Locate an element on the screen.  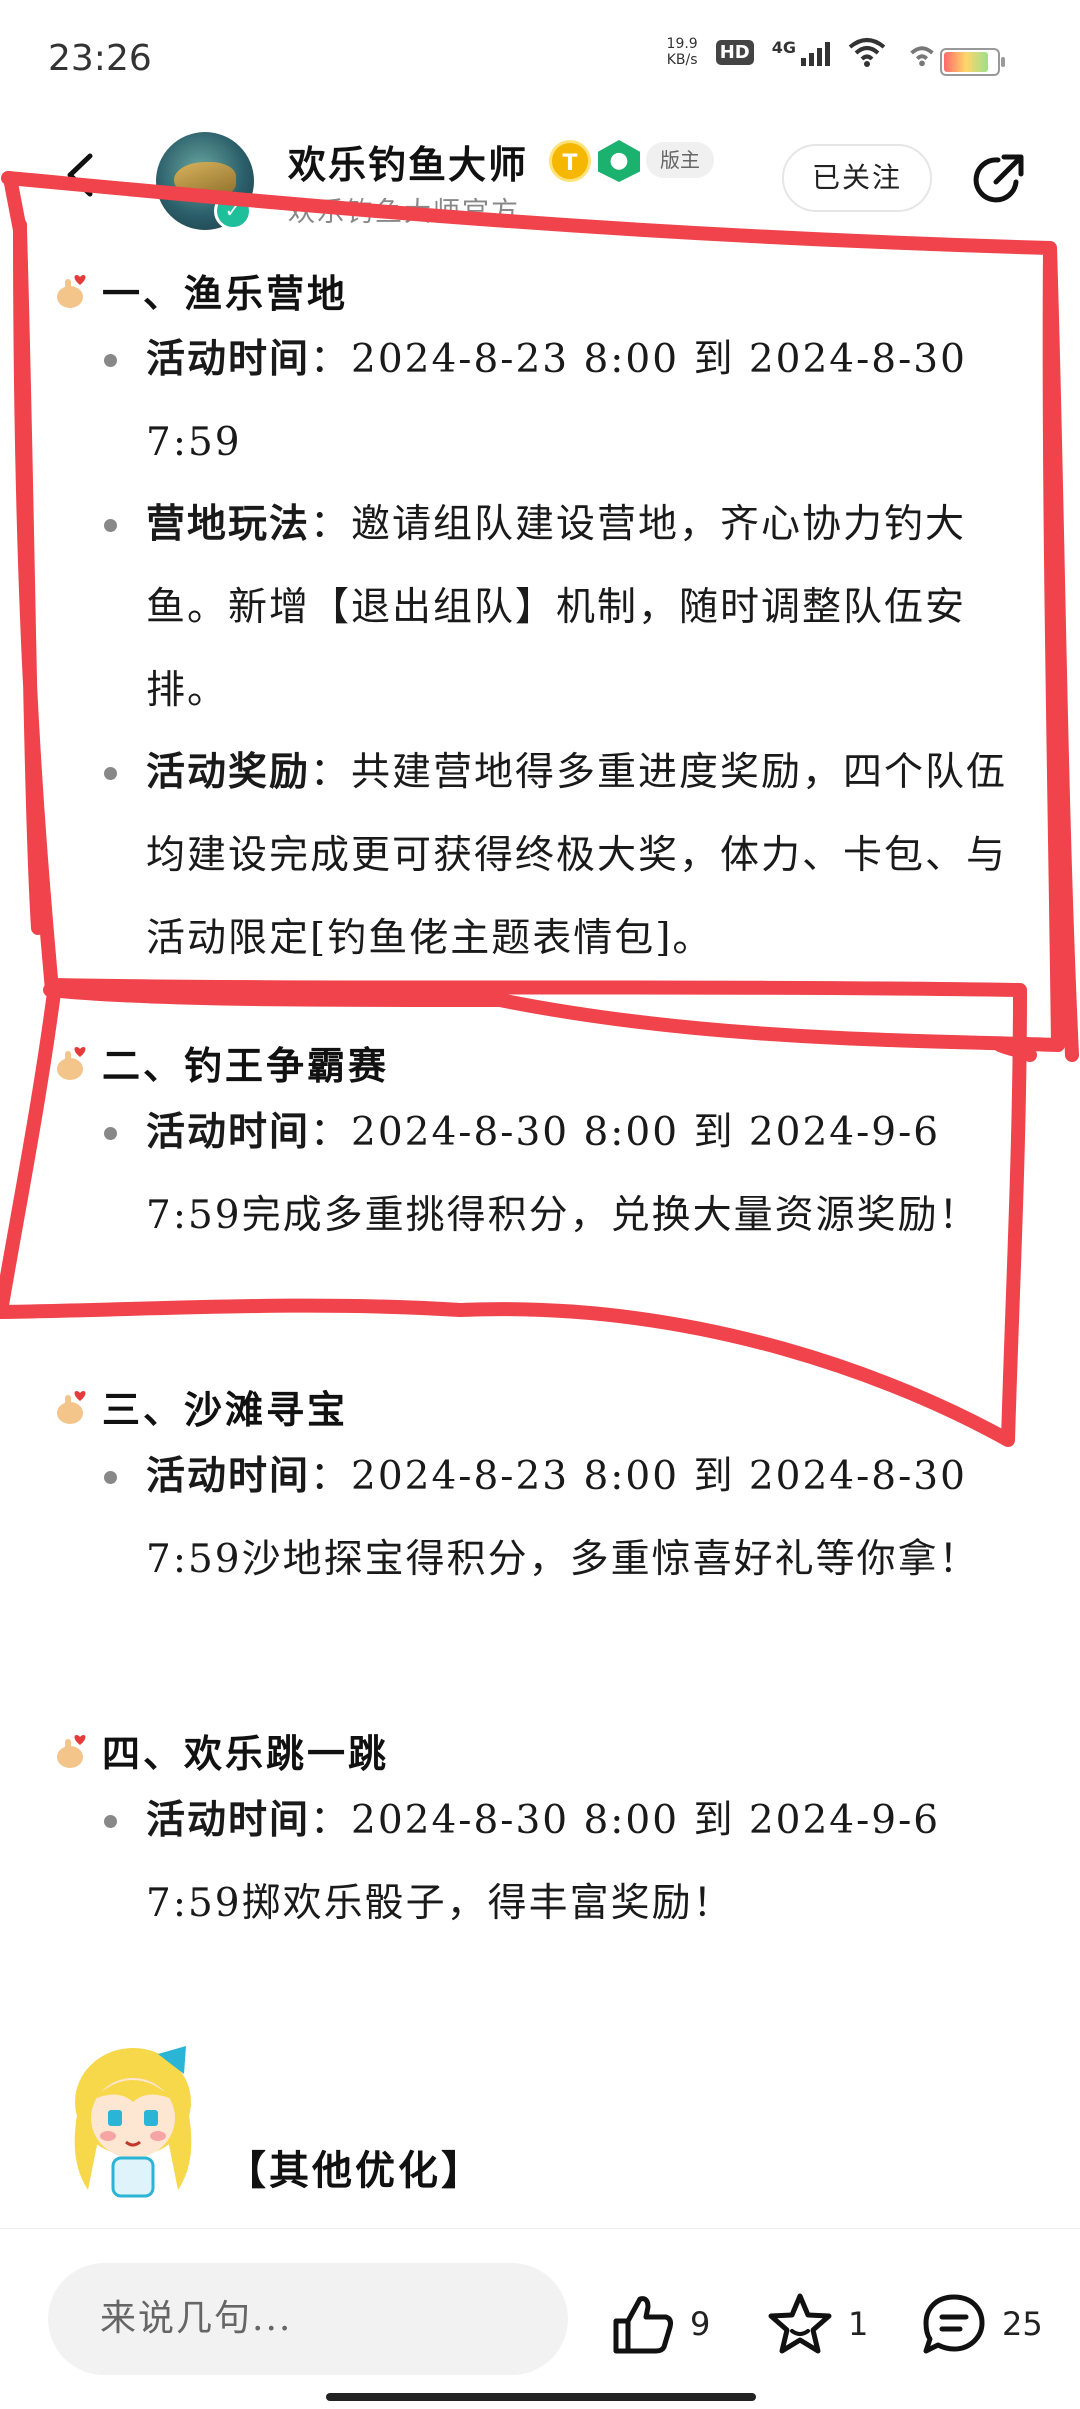
account-name: 欢乐钓鱼大师 is located at coordinates (408, 161).